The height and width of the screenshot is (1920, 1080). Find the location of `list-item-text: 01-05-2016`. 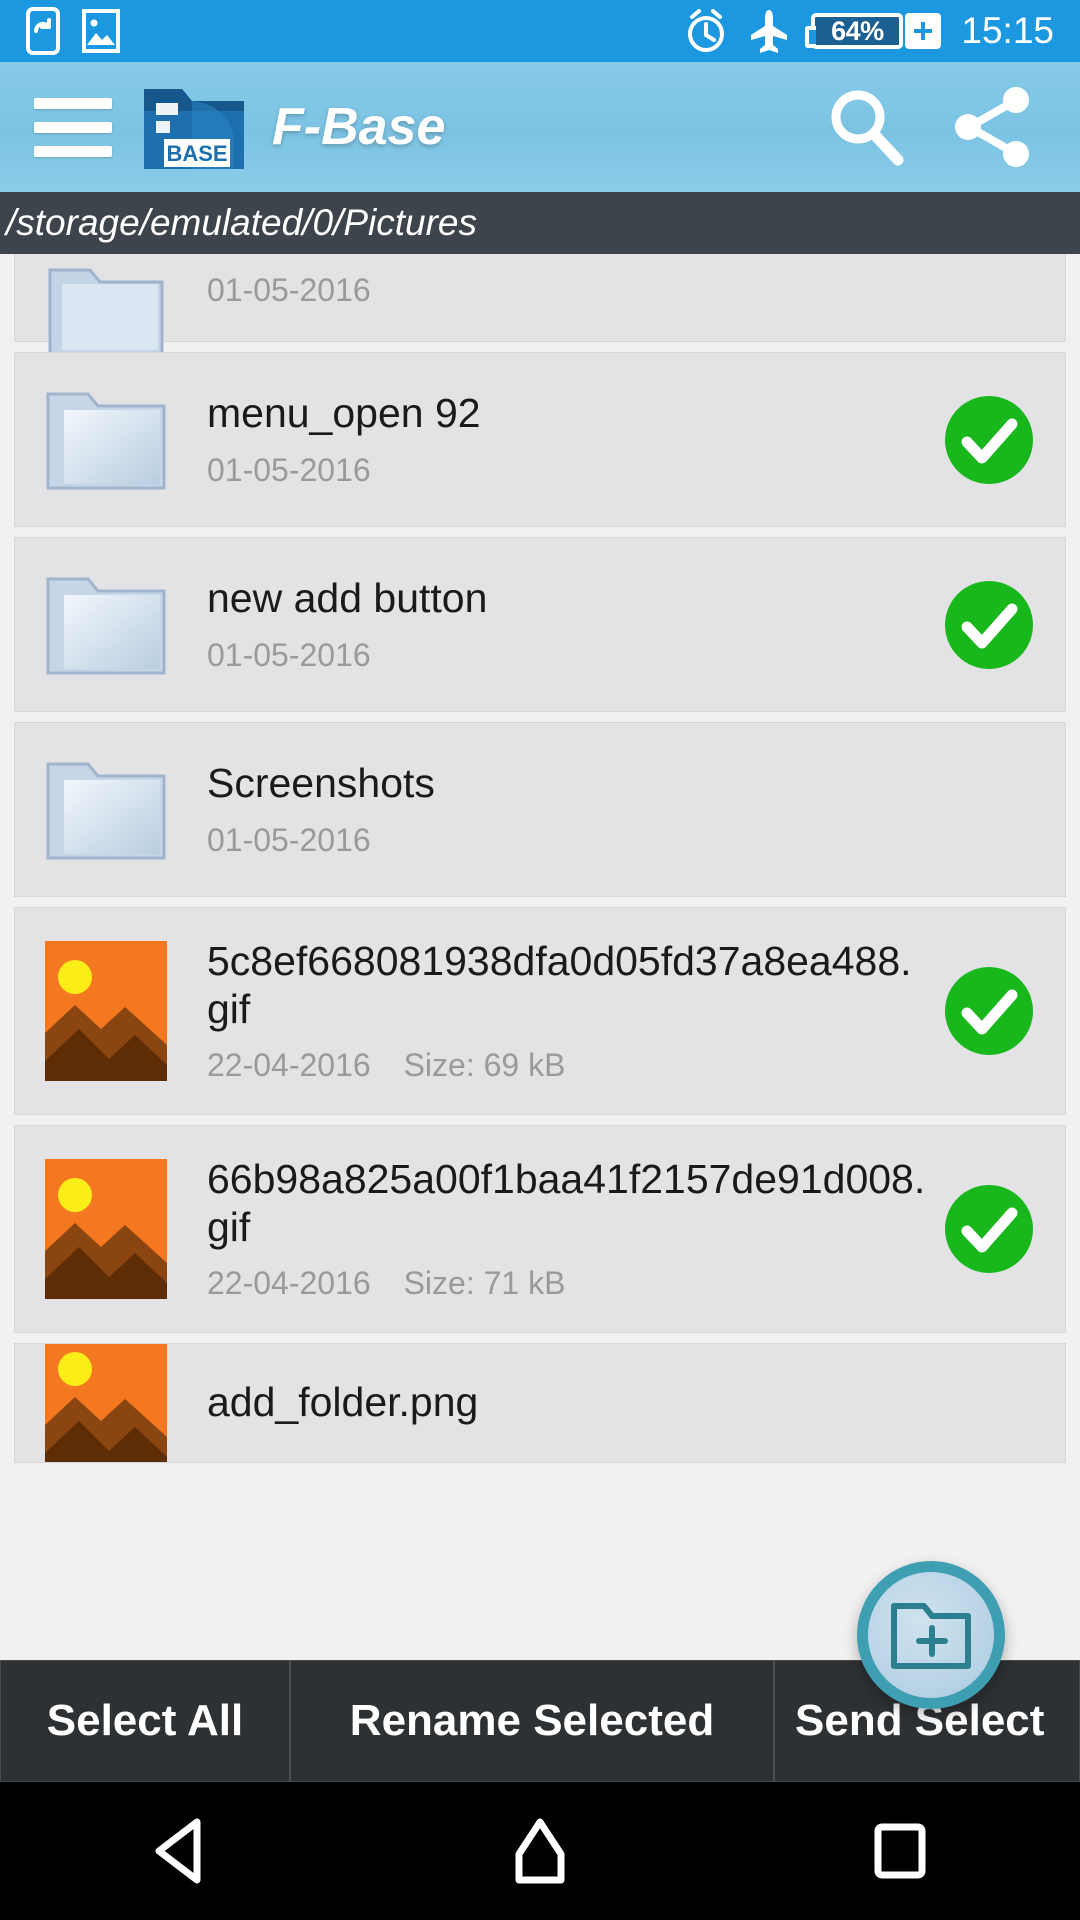

list-item-text: 01-05-2016 is located at coordinates (555, 281).